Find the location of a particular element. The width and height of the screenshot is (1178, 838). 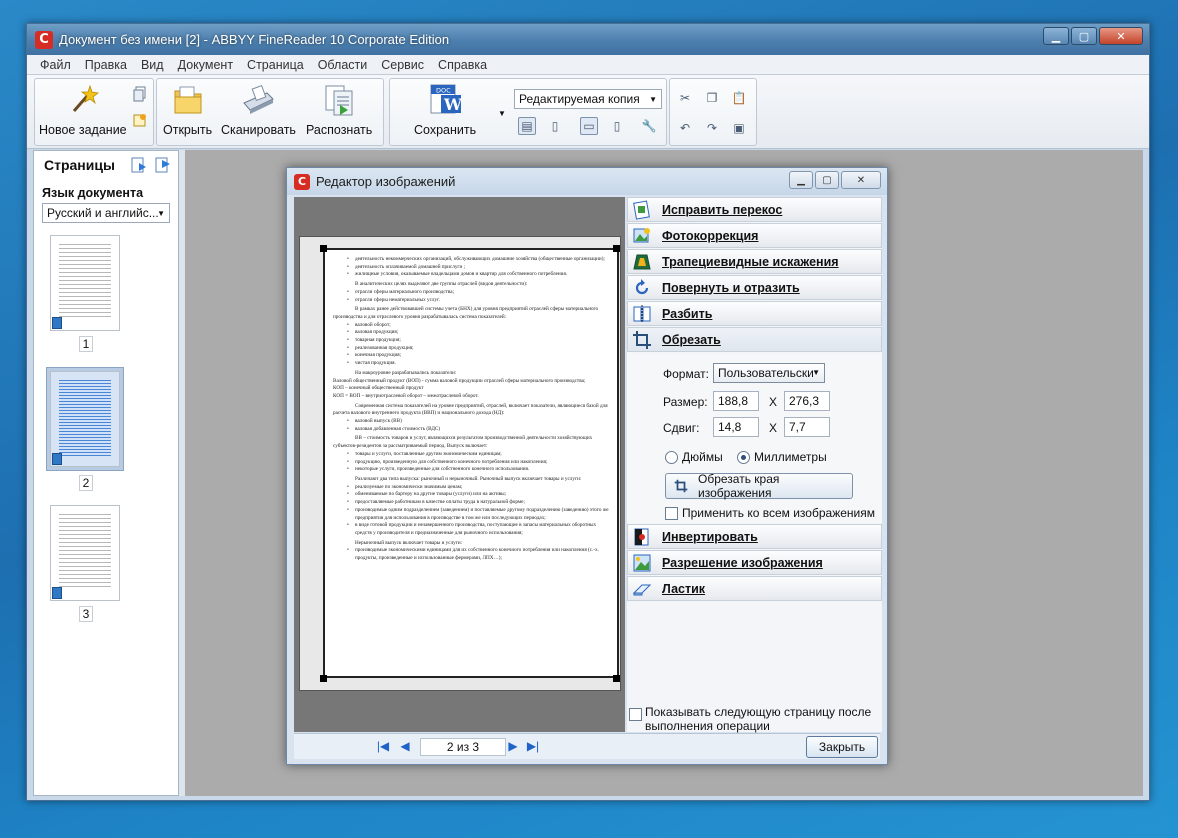

dialog-minimize-button: ▁ is located at coordinates (801, 180).